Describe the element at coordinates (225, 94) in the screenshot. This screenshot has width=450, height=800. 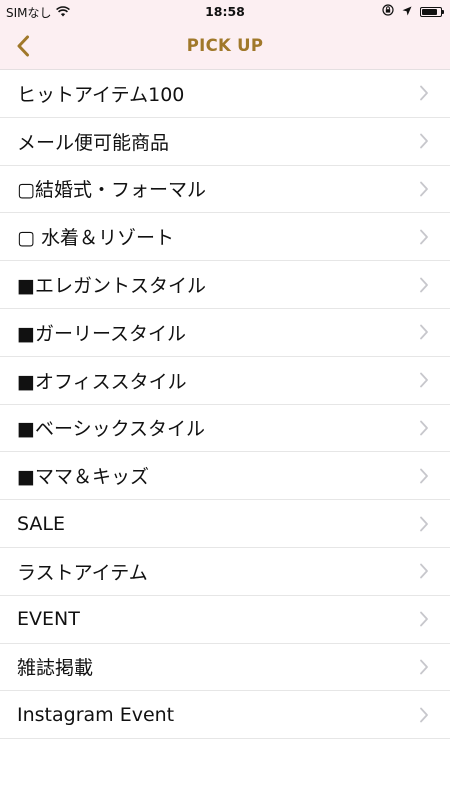
I see `list-item: ヒットアイテム100` at that location.